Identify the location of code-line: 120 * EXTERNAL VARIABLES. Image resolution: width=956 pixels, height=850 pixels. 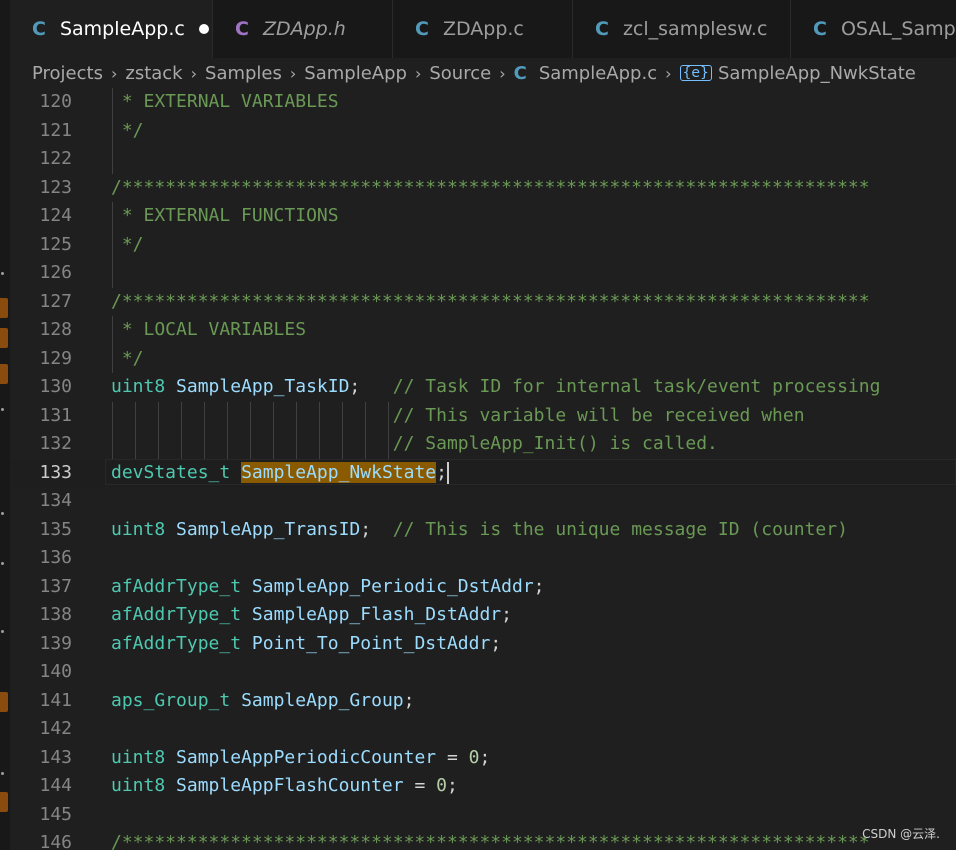
(483, 102).